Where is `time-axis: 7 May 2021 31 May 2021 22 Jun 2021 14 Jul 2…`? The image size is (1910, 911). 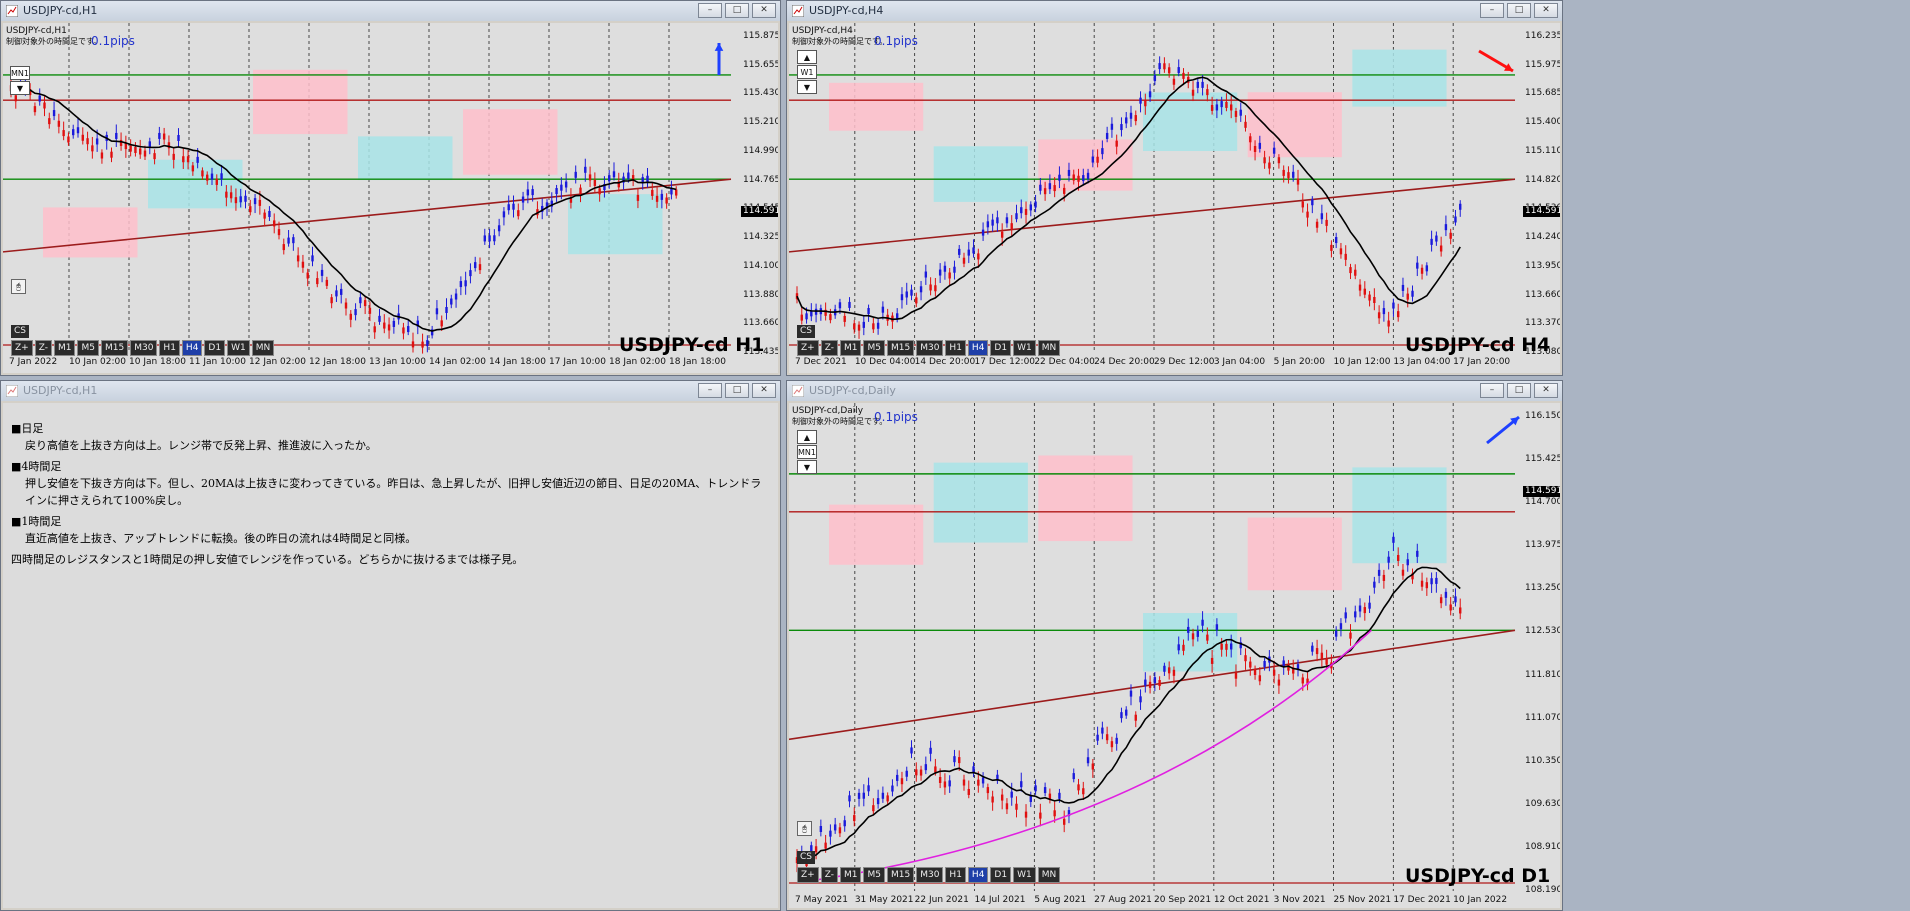 time-axis: 7 May 2021 31 May 2021 22 Jun 2021 14 Jul 2… is located at coordinates (1174, 901).